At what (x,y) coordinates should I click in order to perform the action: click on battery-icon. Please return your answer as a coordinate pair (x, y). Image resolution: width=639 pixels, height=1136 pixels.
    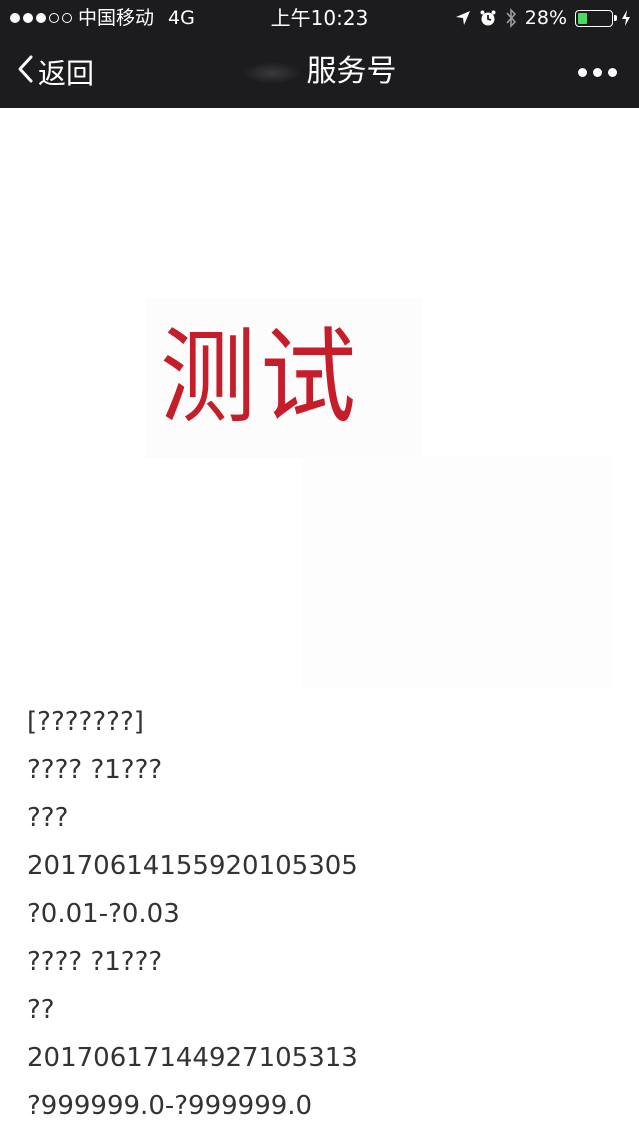
    Looking at the image, I should click on (596, 18).